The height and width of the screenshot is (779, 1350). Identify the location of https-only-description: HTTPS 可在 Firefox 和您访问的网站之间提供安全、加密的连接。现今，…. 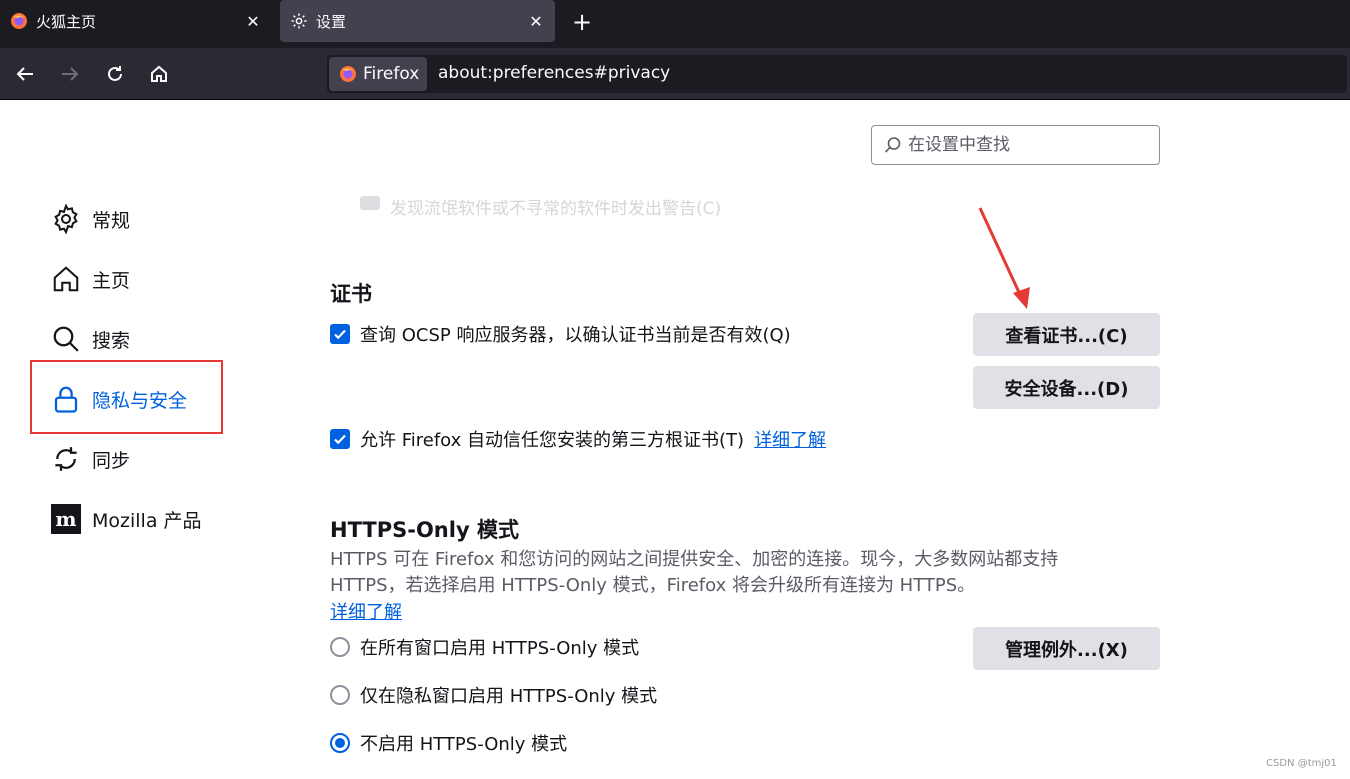
(694, 572).